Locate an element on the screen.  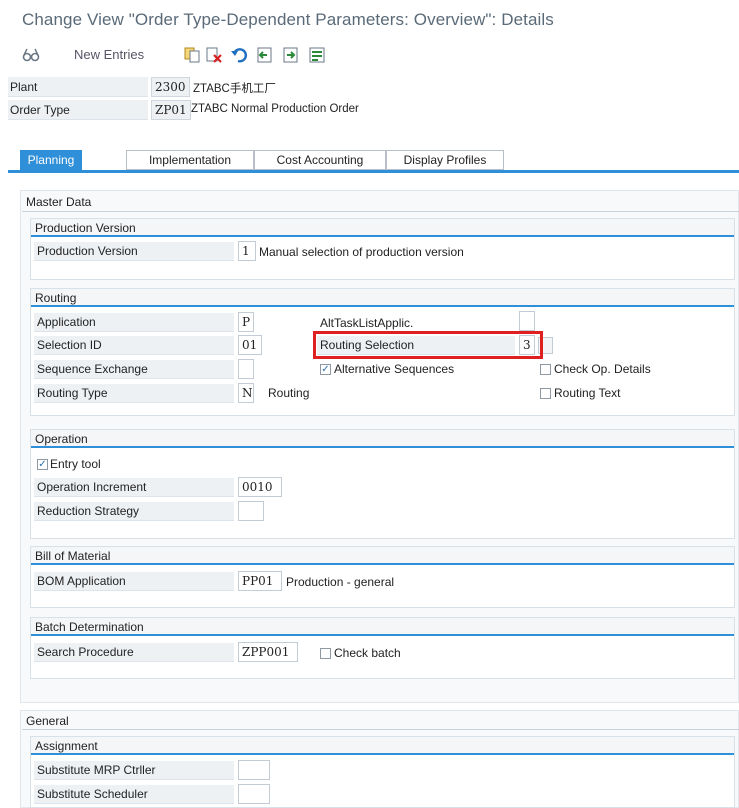
tab-implementation: Implementation is located at coordinates (190, 160).